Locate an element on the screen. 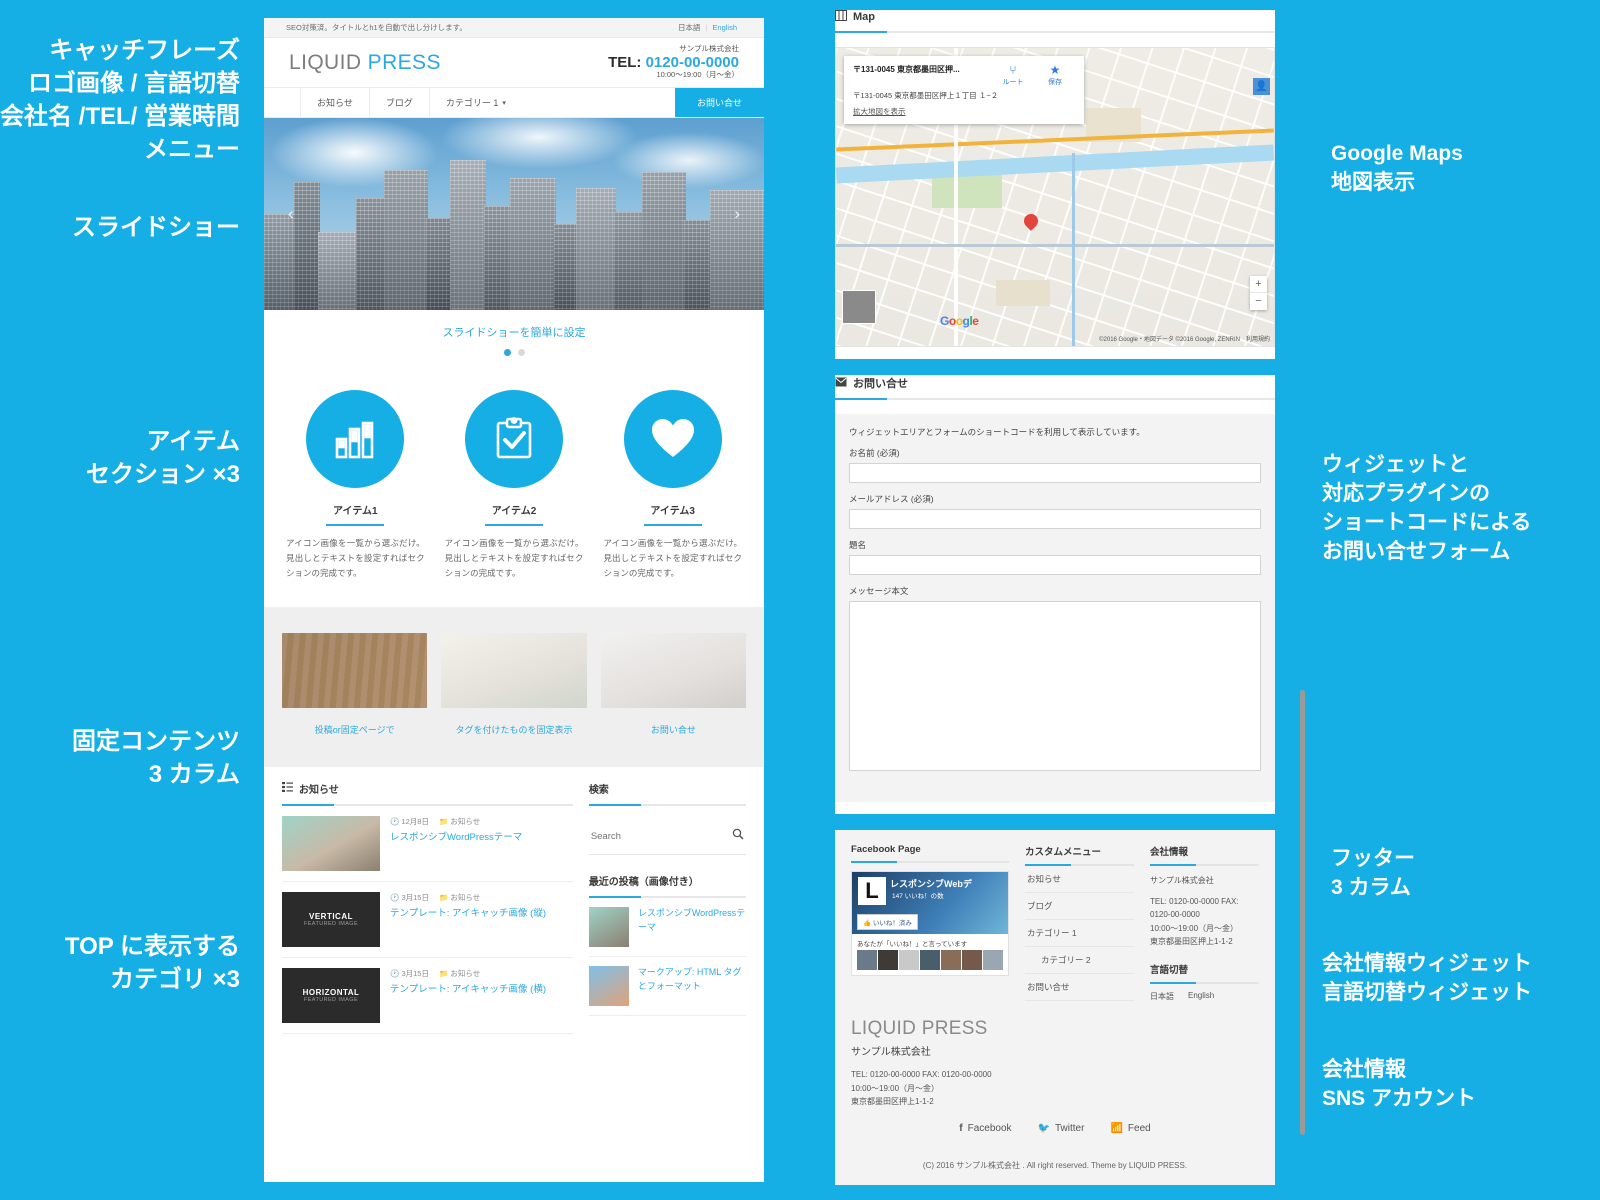 The width and height of the screenshot is (1600, 1200). annotation-line: ロゴ画像 / 言語切替 is located at coordinates (133, 84).